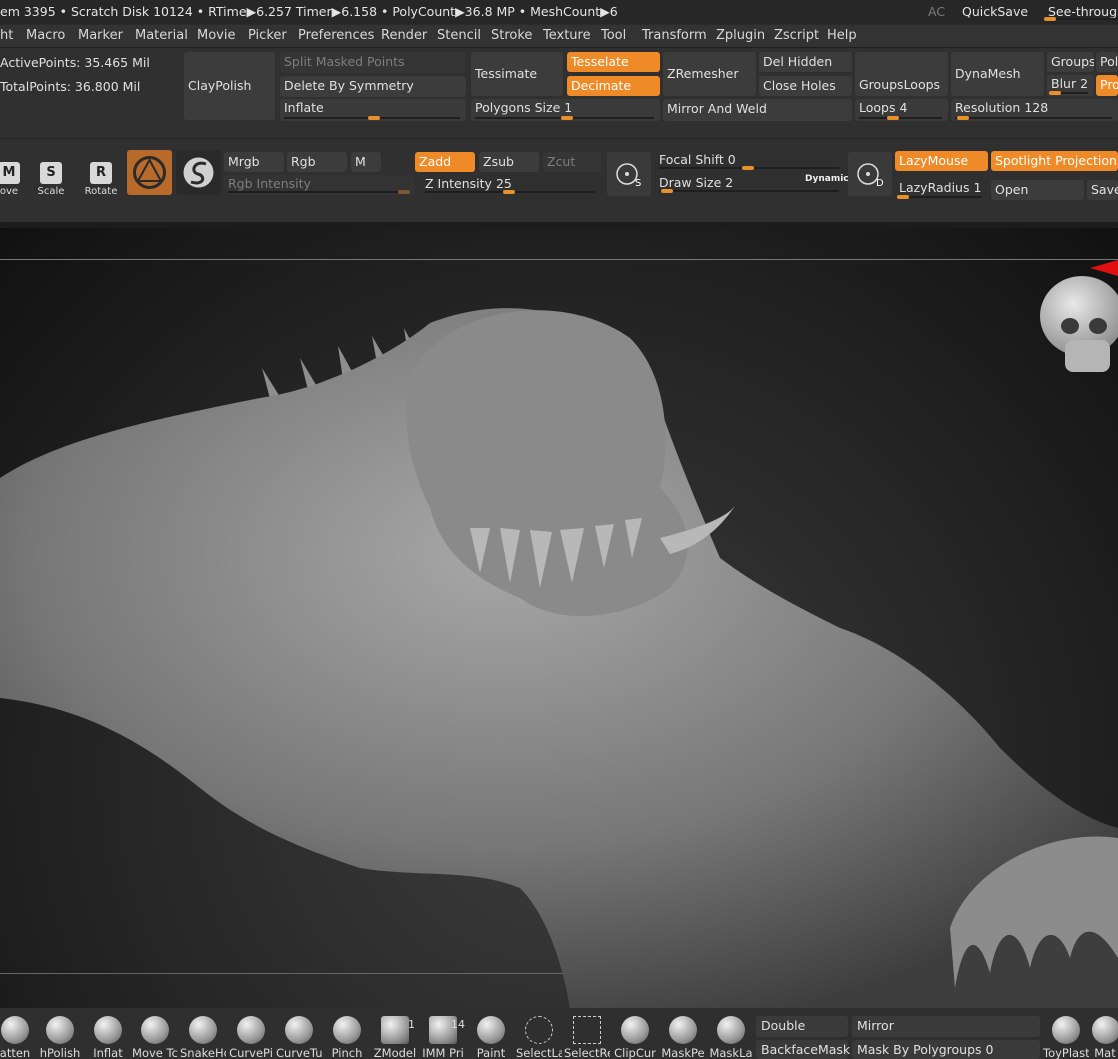 The image size is (1118, 1059). What do you see at coordinates (267, 35) in the screenshot?
I see `menu-picker: Picker` at bounding box center [267, 35].